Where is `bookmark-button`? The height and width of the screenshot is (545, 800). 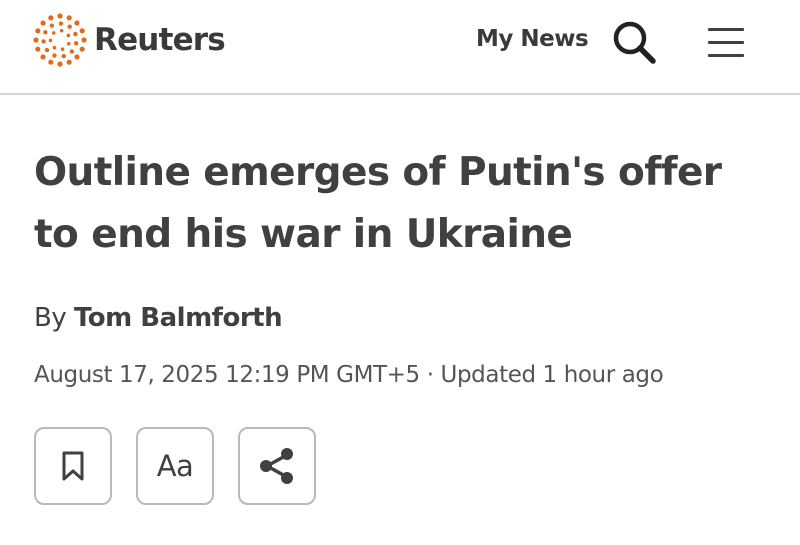
bookmark-button is located at coordinates (73, 466).